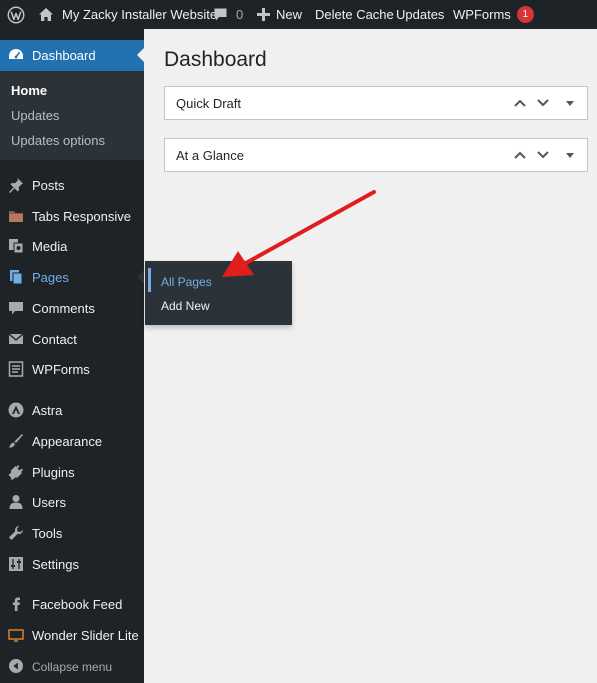 Image resolution: width=597 pixels, height=683 pixels. I want to click on annotation-arrow, so click(299, 233).